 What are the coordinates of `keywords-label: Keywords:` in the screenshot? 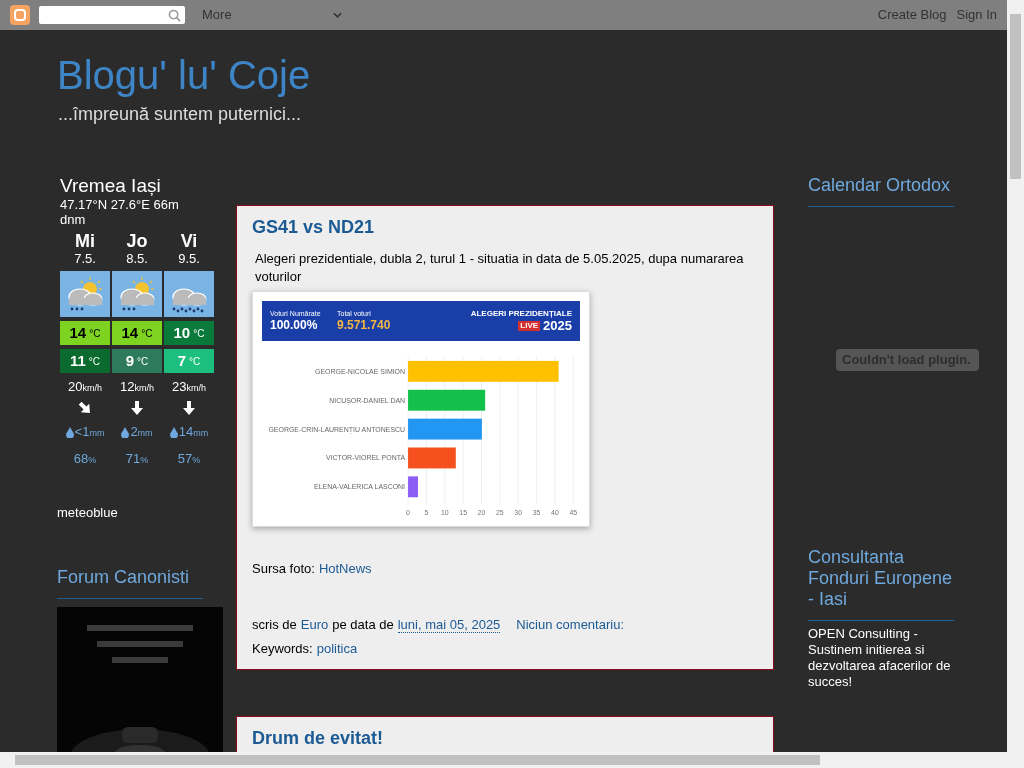 It's located at (282, 649).